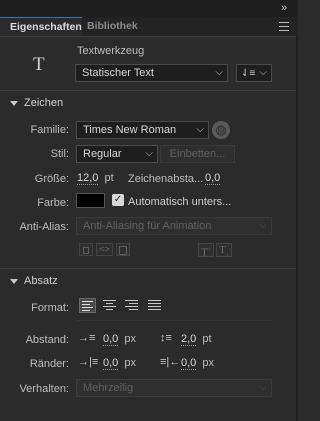  I want to click on section-absatz-title: Absatz, so click(41, 281).